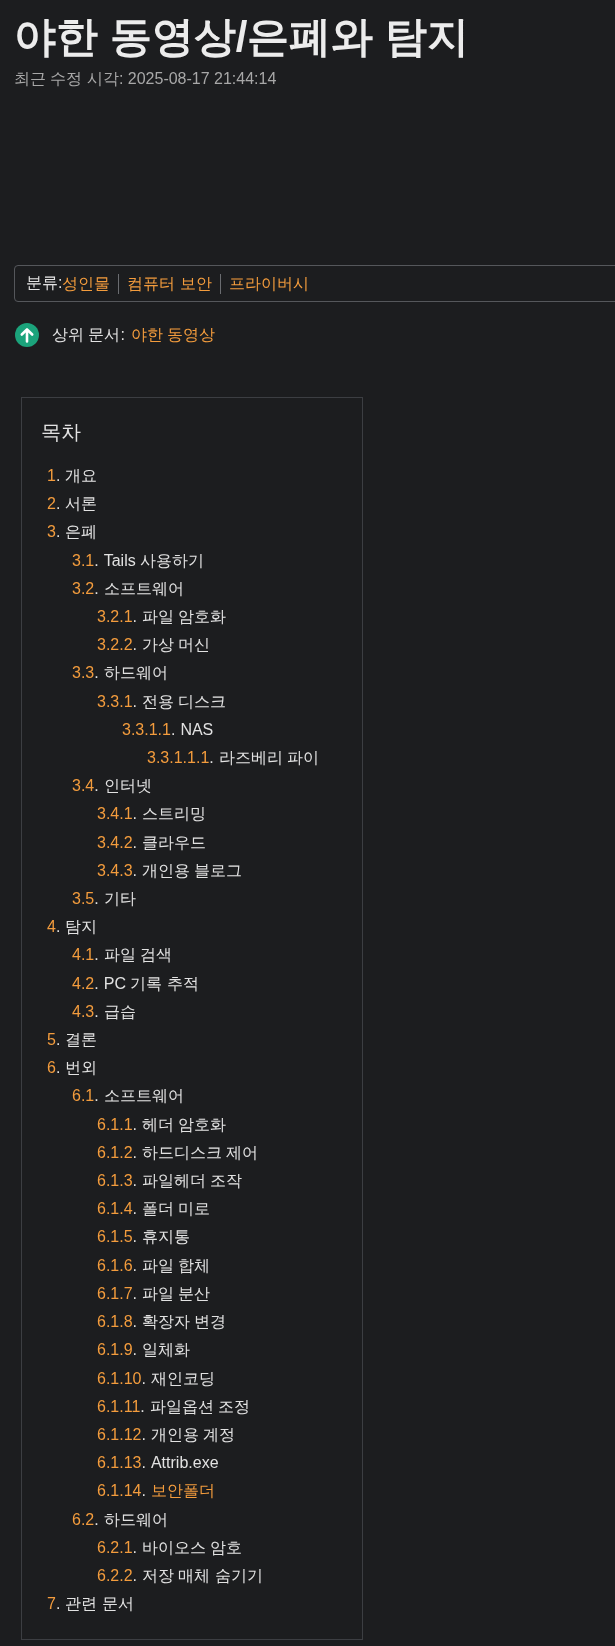 The height and width of the screenshot is (1646, 615). Describe the element at coordinates (192, 870) in the screenshot. I see `toc-heading-text: 개인용 블로그` at that location.